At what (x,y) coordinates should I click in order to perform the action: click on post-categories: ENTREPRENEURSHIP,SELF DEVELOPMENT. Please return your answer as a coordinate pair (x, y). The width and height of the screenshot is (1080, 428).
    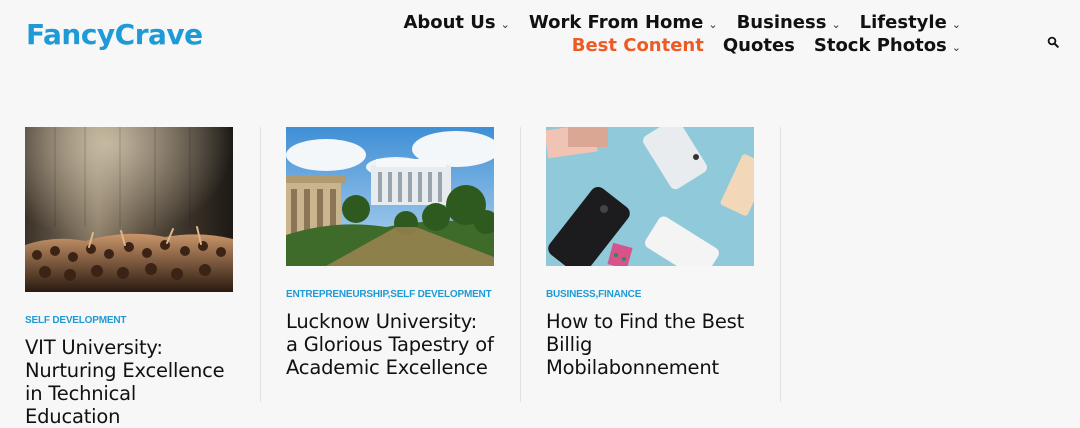
    Looking at the image, I should click on (390, 294).